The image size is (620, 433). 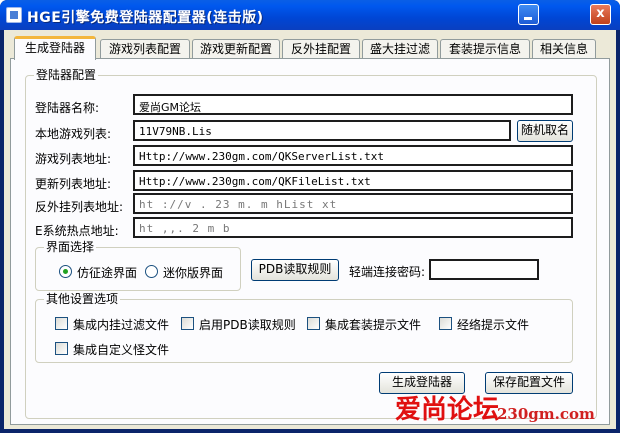 What do you see at coordinates (61, 348) in the screenshot?
I see `checkbox-custom-monster` at bounding box center [61, 348].